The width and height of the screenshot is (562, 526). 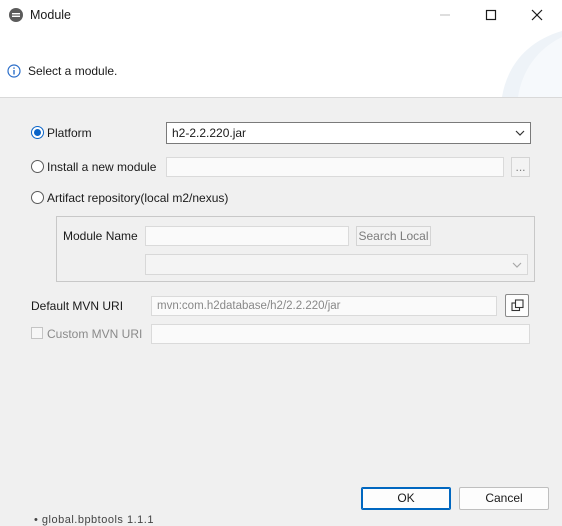 What do you see at coordinates (336, 264) in the screenshot?
I see `version-select` at bounding box center [336, 264].